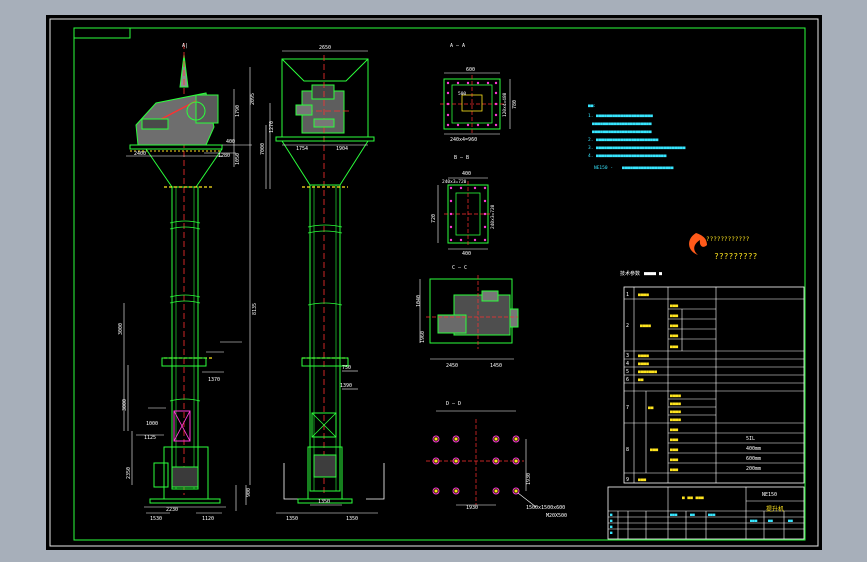  Describe the element at coordinates (630, 273) in the screenshot. I see `svg-text: 技术参数` at that location.